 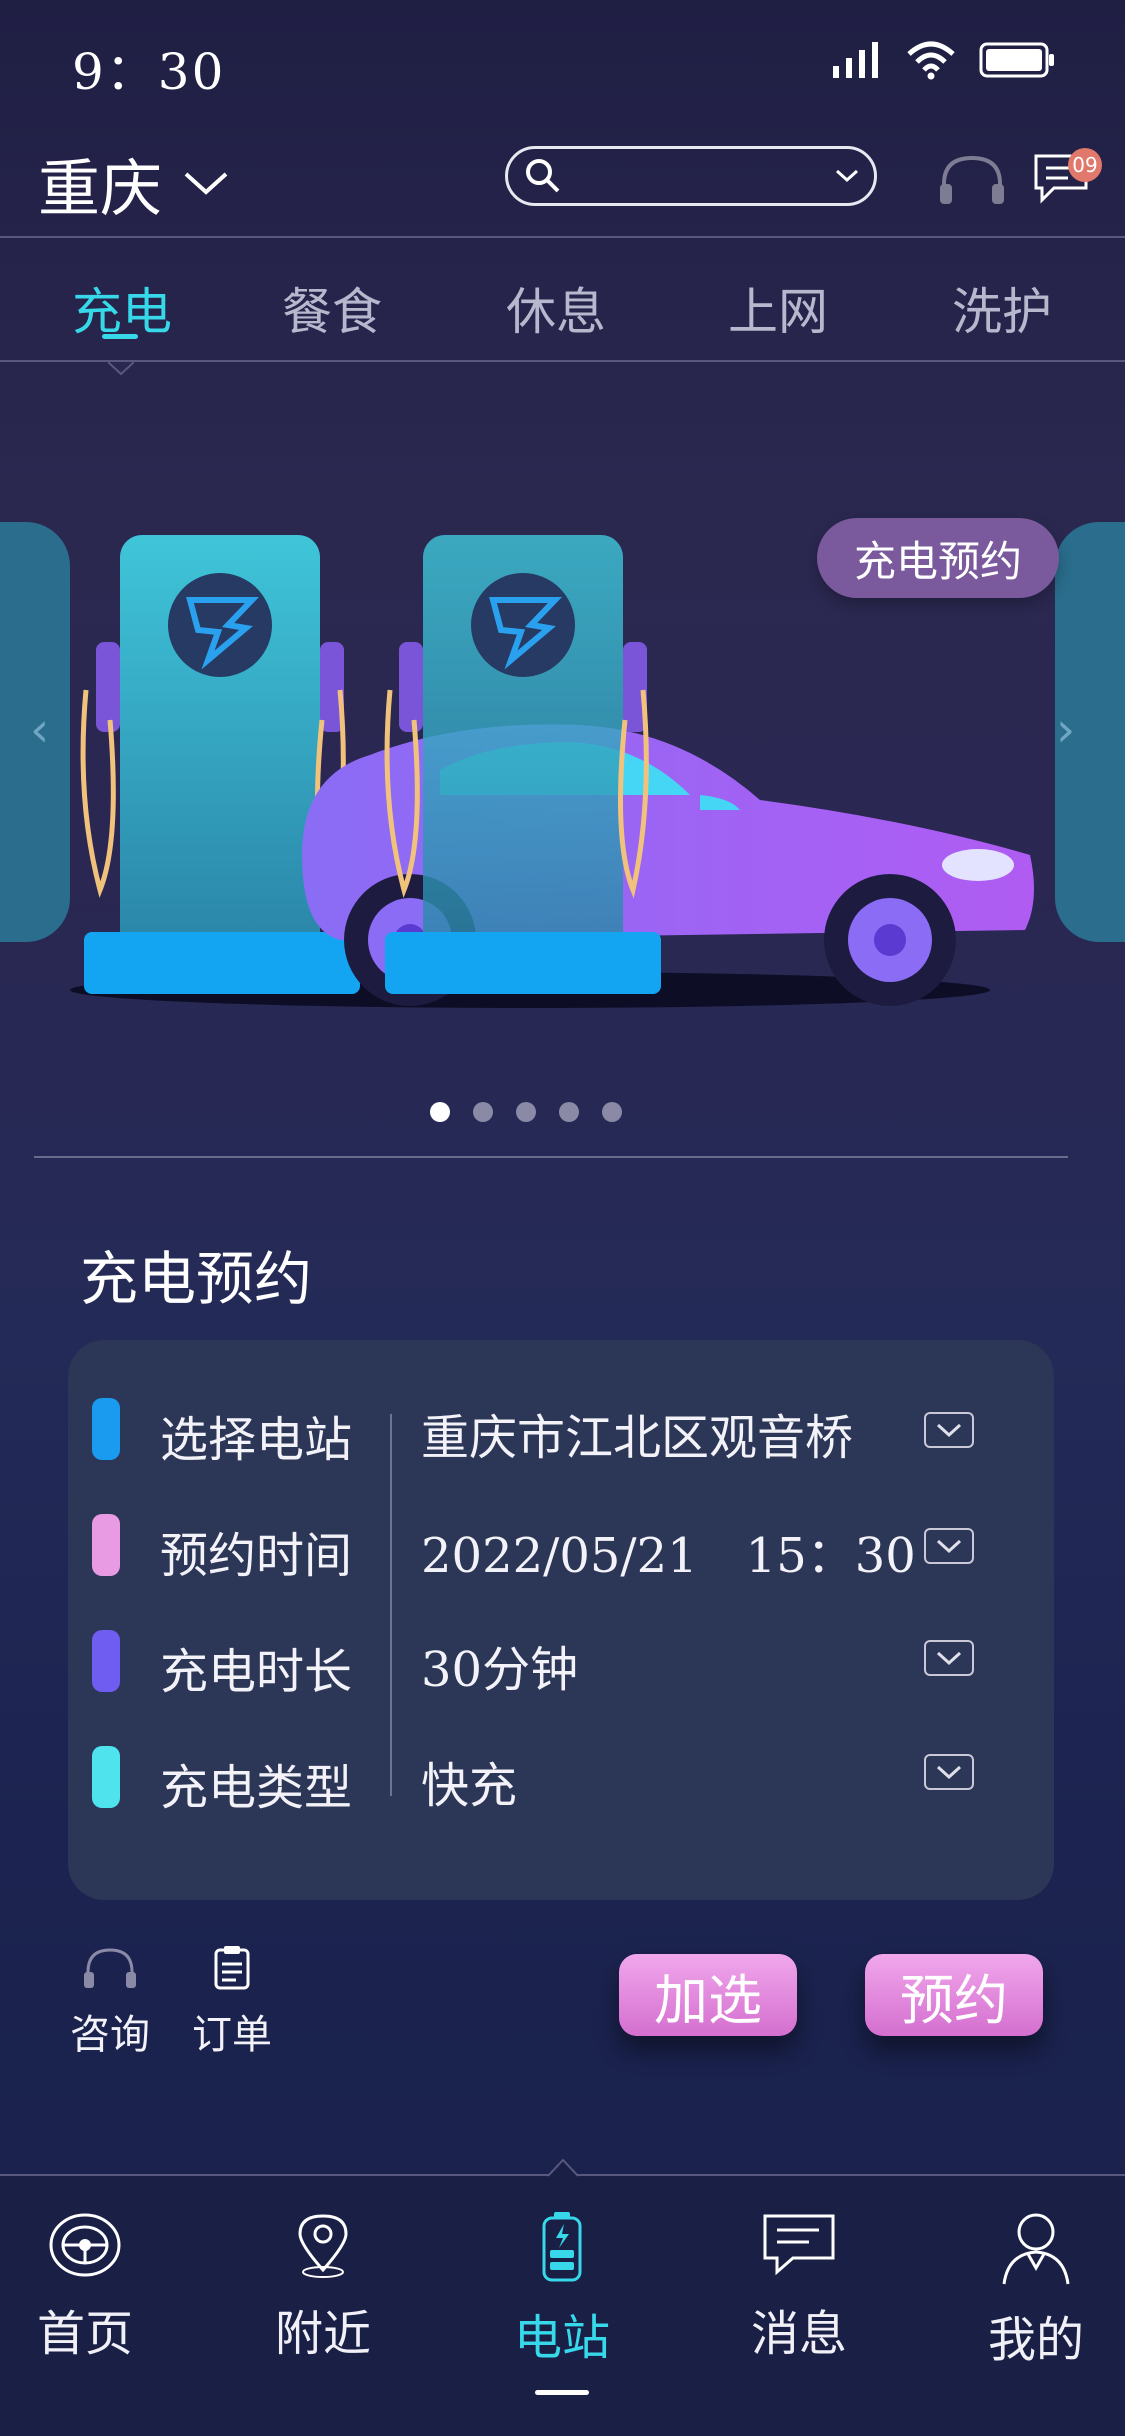 What do you see at coordinates (391, 1605) in the screenshot?
I see `card-divider` at bounding box center [391, 1605].